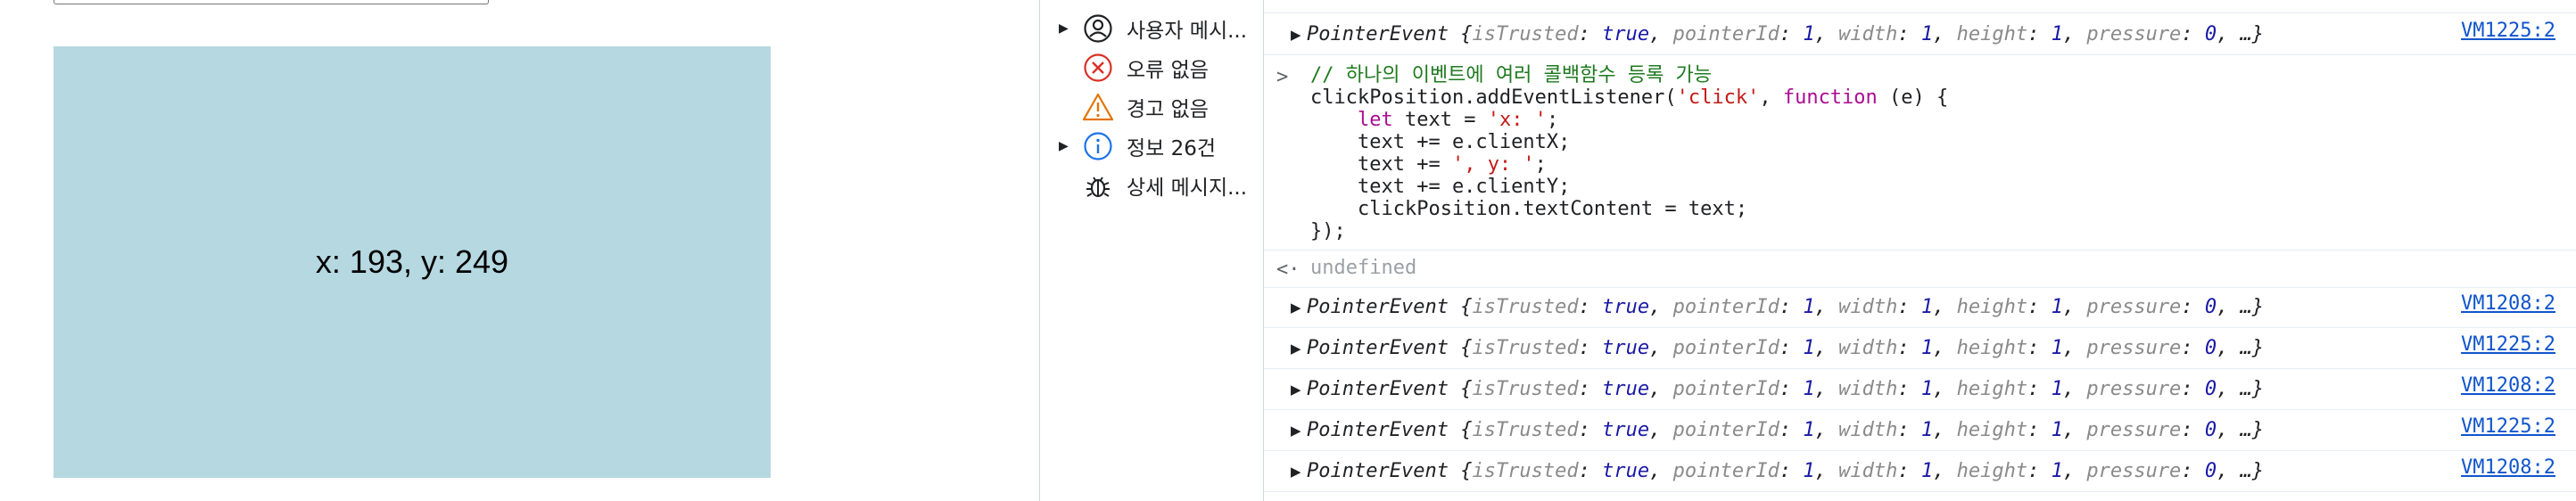 This screenshot has height=501, width=2576. I want to click on result-arrow-icon: <·, so click(1288, 270).